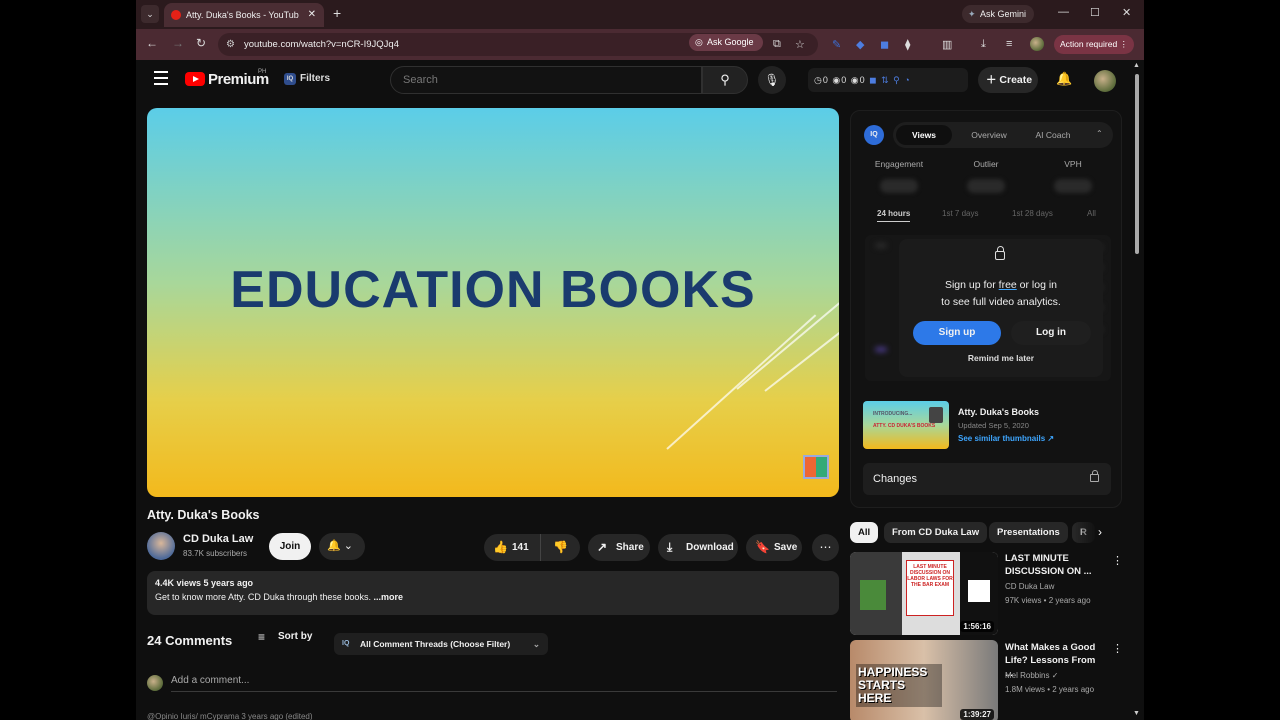 This screenshot has width=1280, height=720. Describe the element at coordinates (161, 546) in the screenshot. I see `channel-avatar` at that location.